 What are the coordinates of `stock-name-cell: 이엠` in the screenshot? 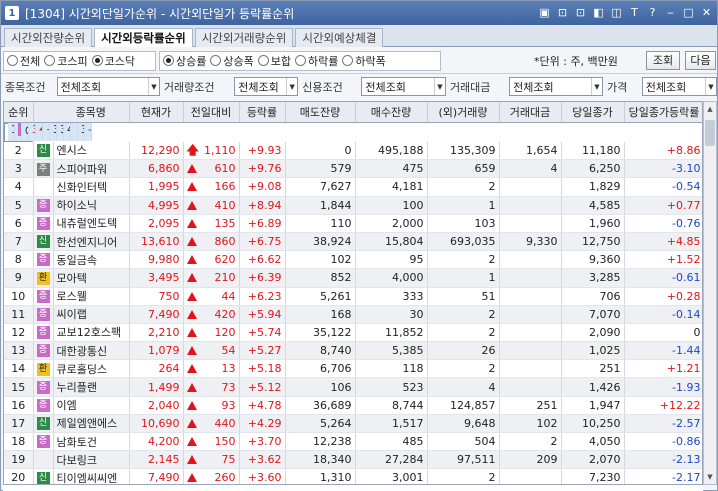 It's located at (91, 405).